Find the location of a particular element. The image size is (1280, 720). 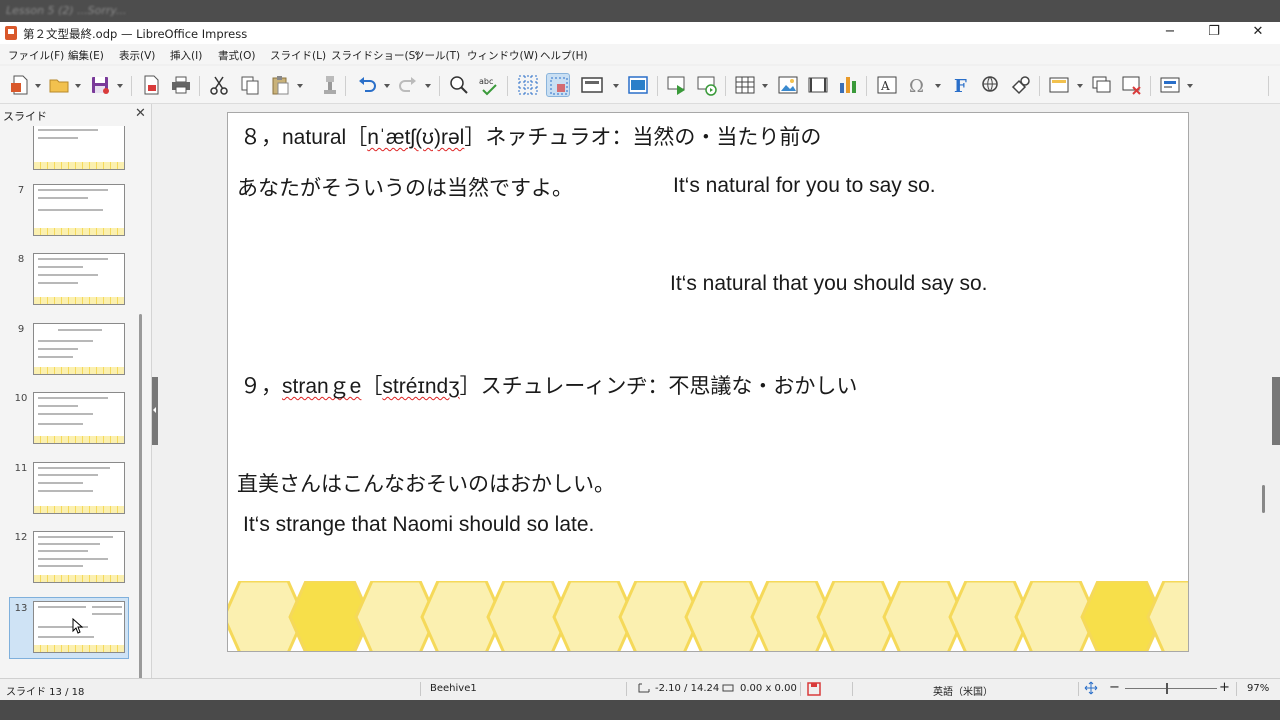

special-character-dropdown is located at coordinates (938, 86).